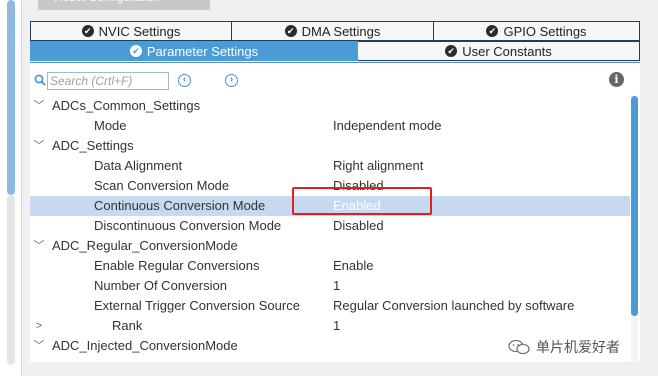 Image resolution: width=658 pixels, height=376 pixels. I want to click on left-scrollbar-thumb, so click(11, 97).